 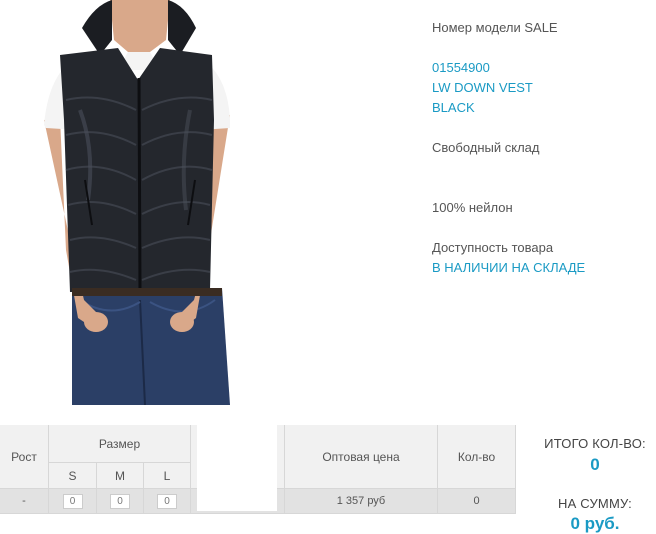 I want to click on total-count-value: 0, so click(x=595, y=464).